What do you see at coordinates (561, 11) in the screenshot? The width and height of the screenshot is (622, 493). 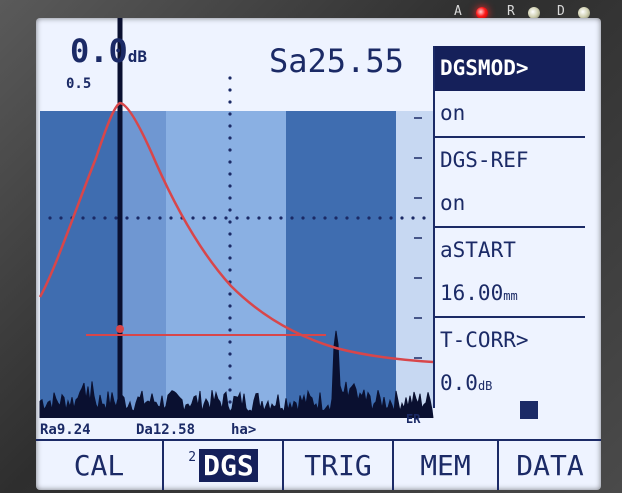 I see `led-label-d: D` at bounding box center [561, 11].